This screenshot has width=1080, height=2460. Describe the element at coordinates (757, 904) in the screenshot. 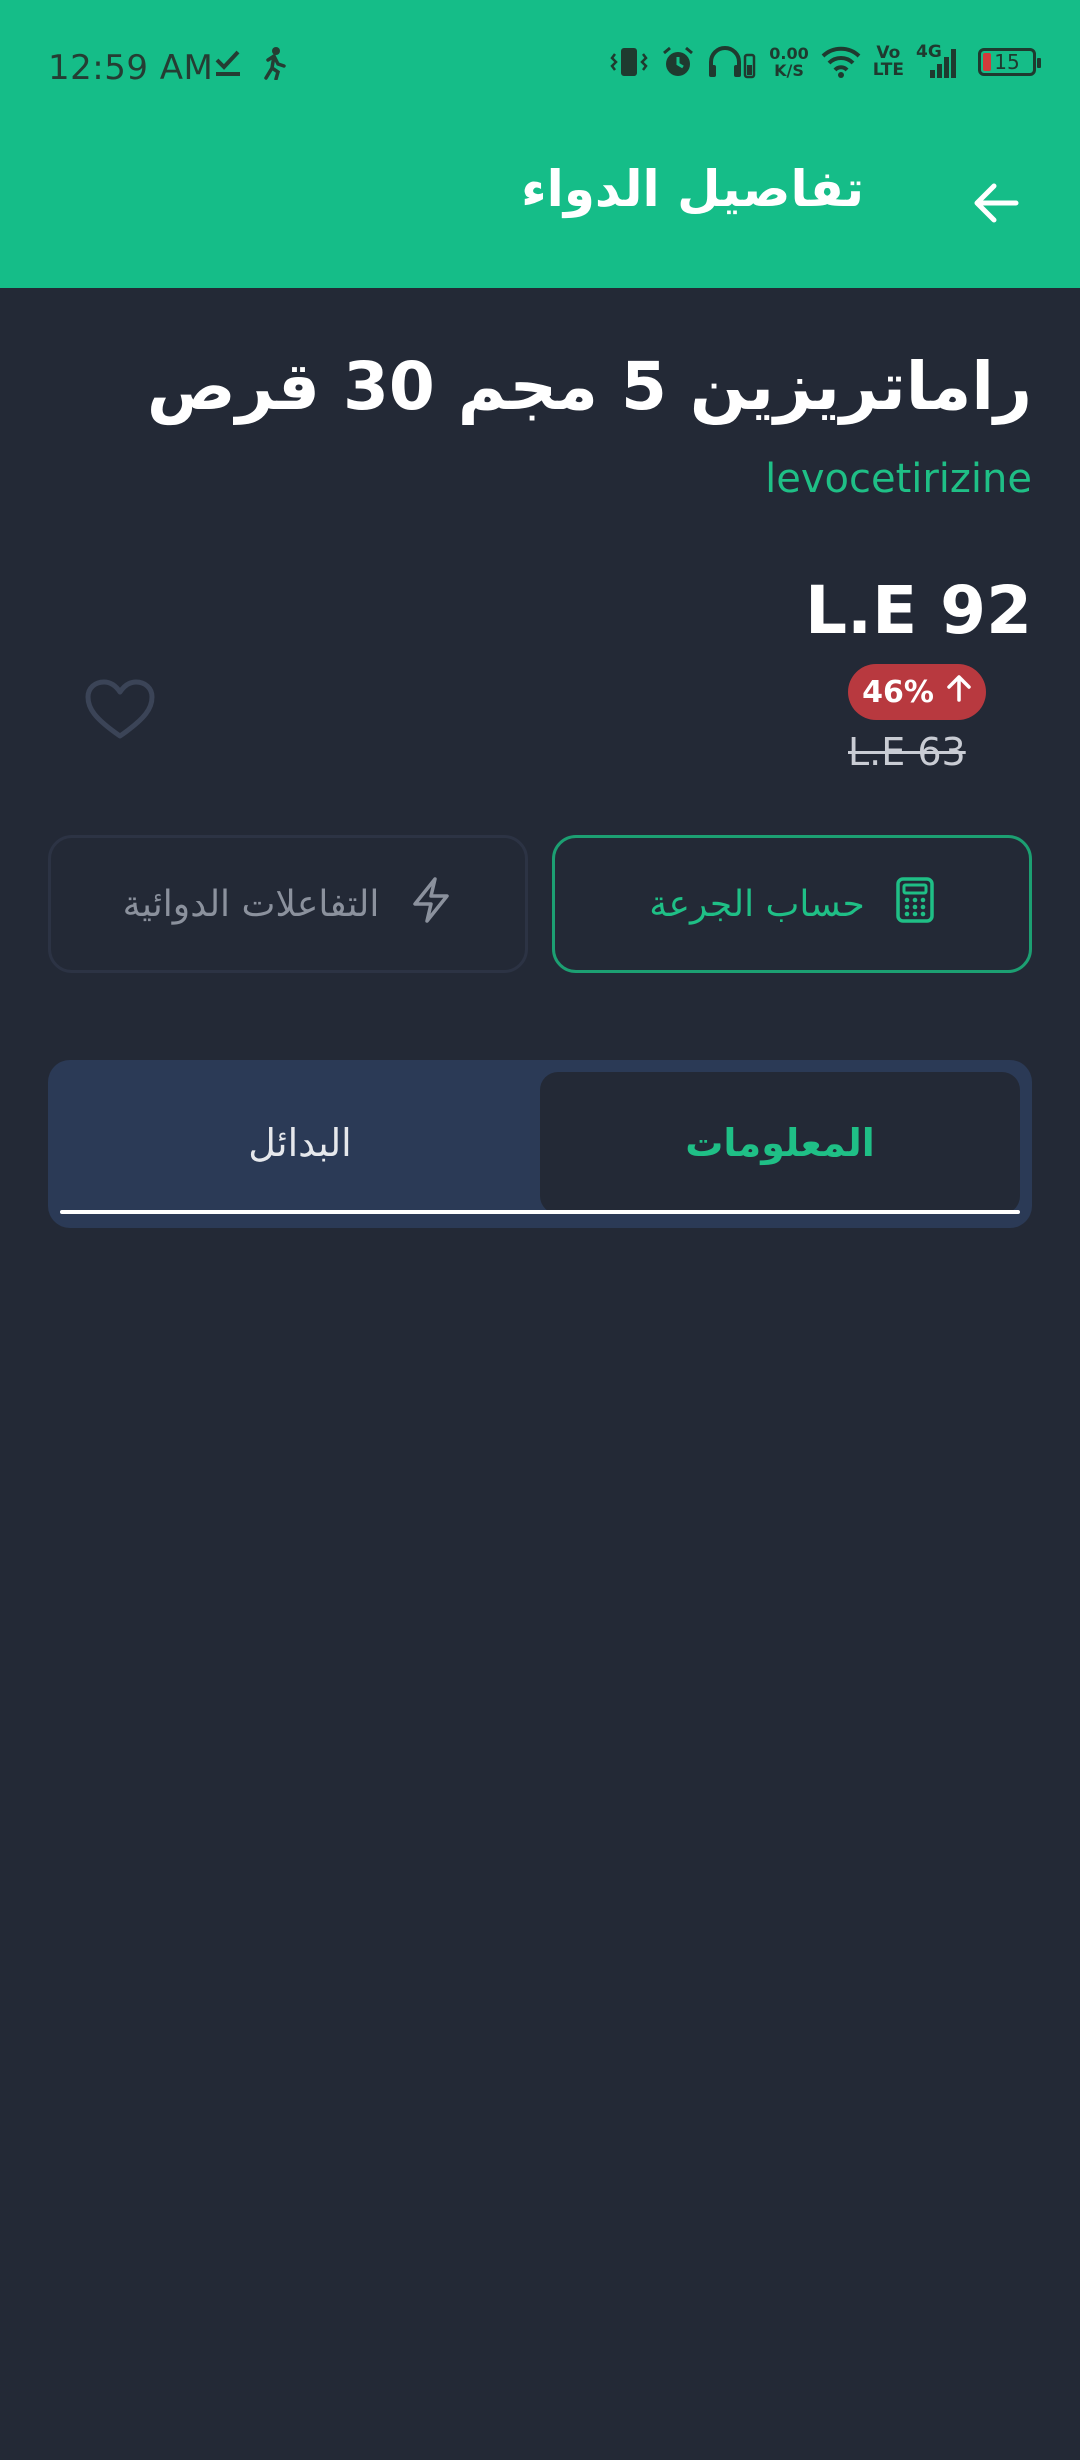

I see `dose-calculator-label: حساب الجرعة` at that location.